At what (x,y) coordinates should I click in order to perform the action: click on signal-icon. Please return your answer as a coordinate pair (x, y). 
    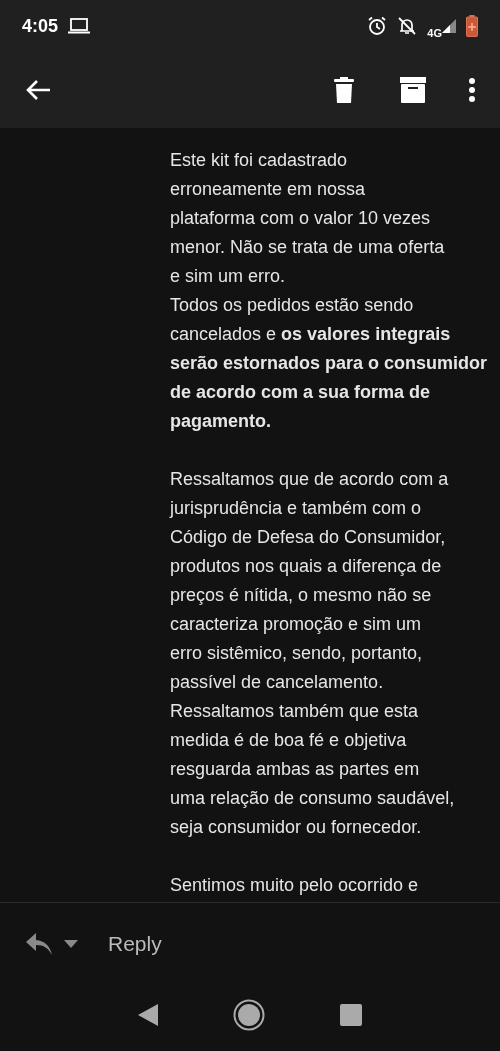
    Looking at the image, I should click on (449, 26).